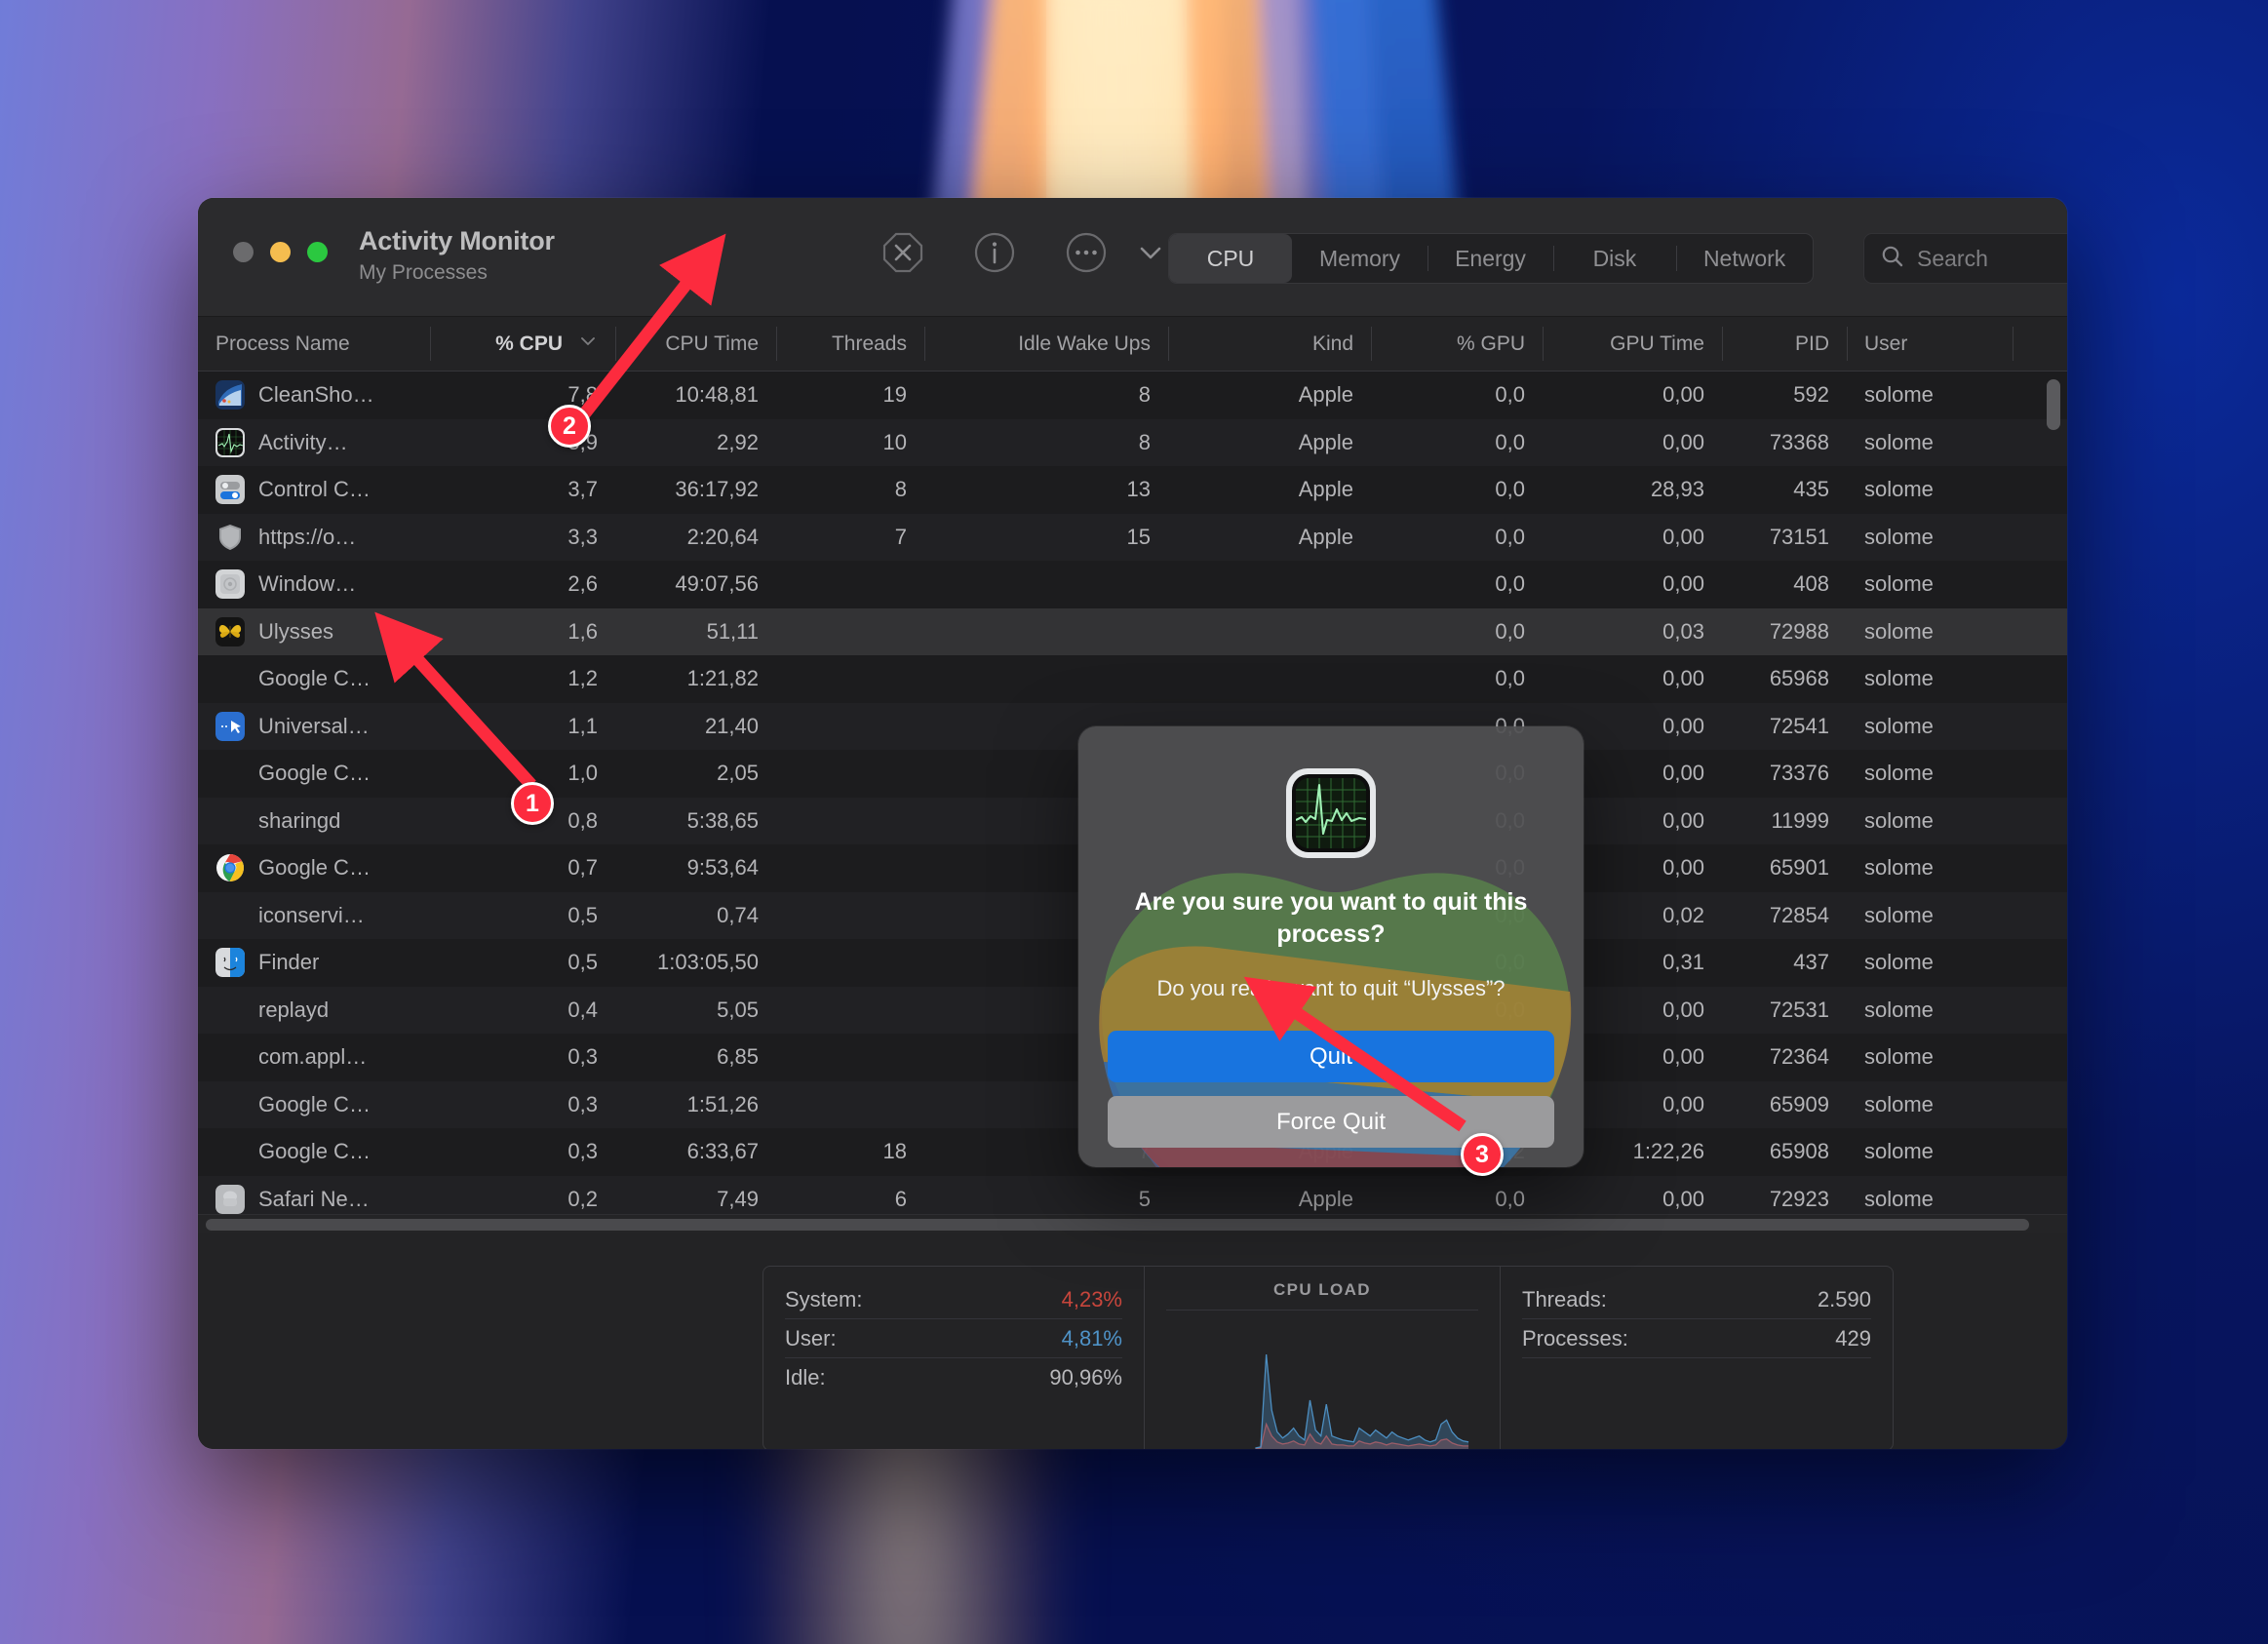  Describe the element at coordinates (903, 253) in the screenshot. I see `stop-process-icon` at that location.